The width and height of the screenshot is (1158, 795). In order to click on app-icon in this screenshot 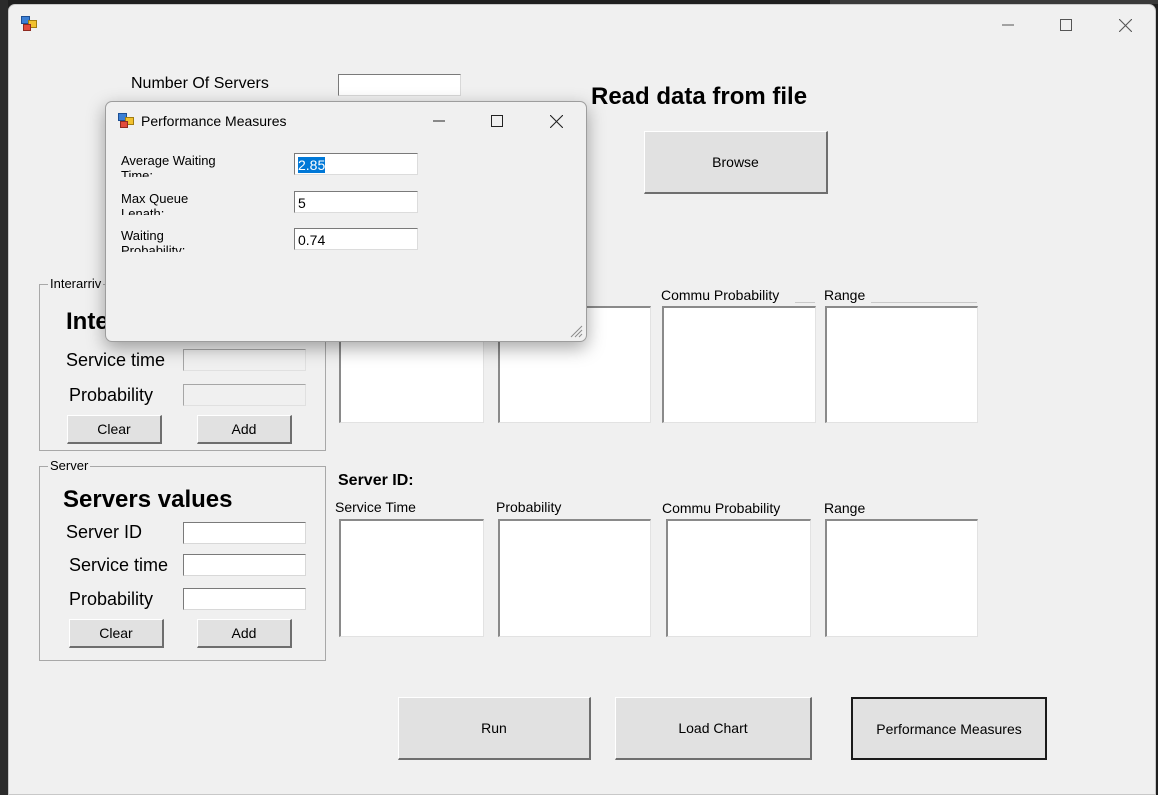, I will do `click(29, 24)`.